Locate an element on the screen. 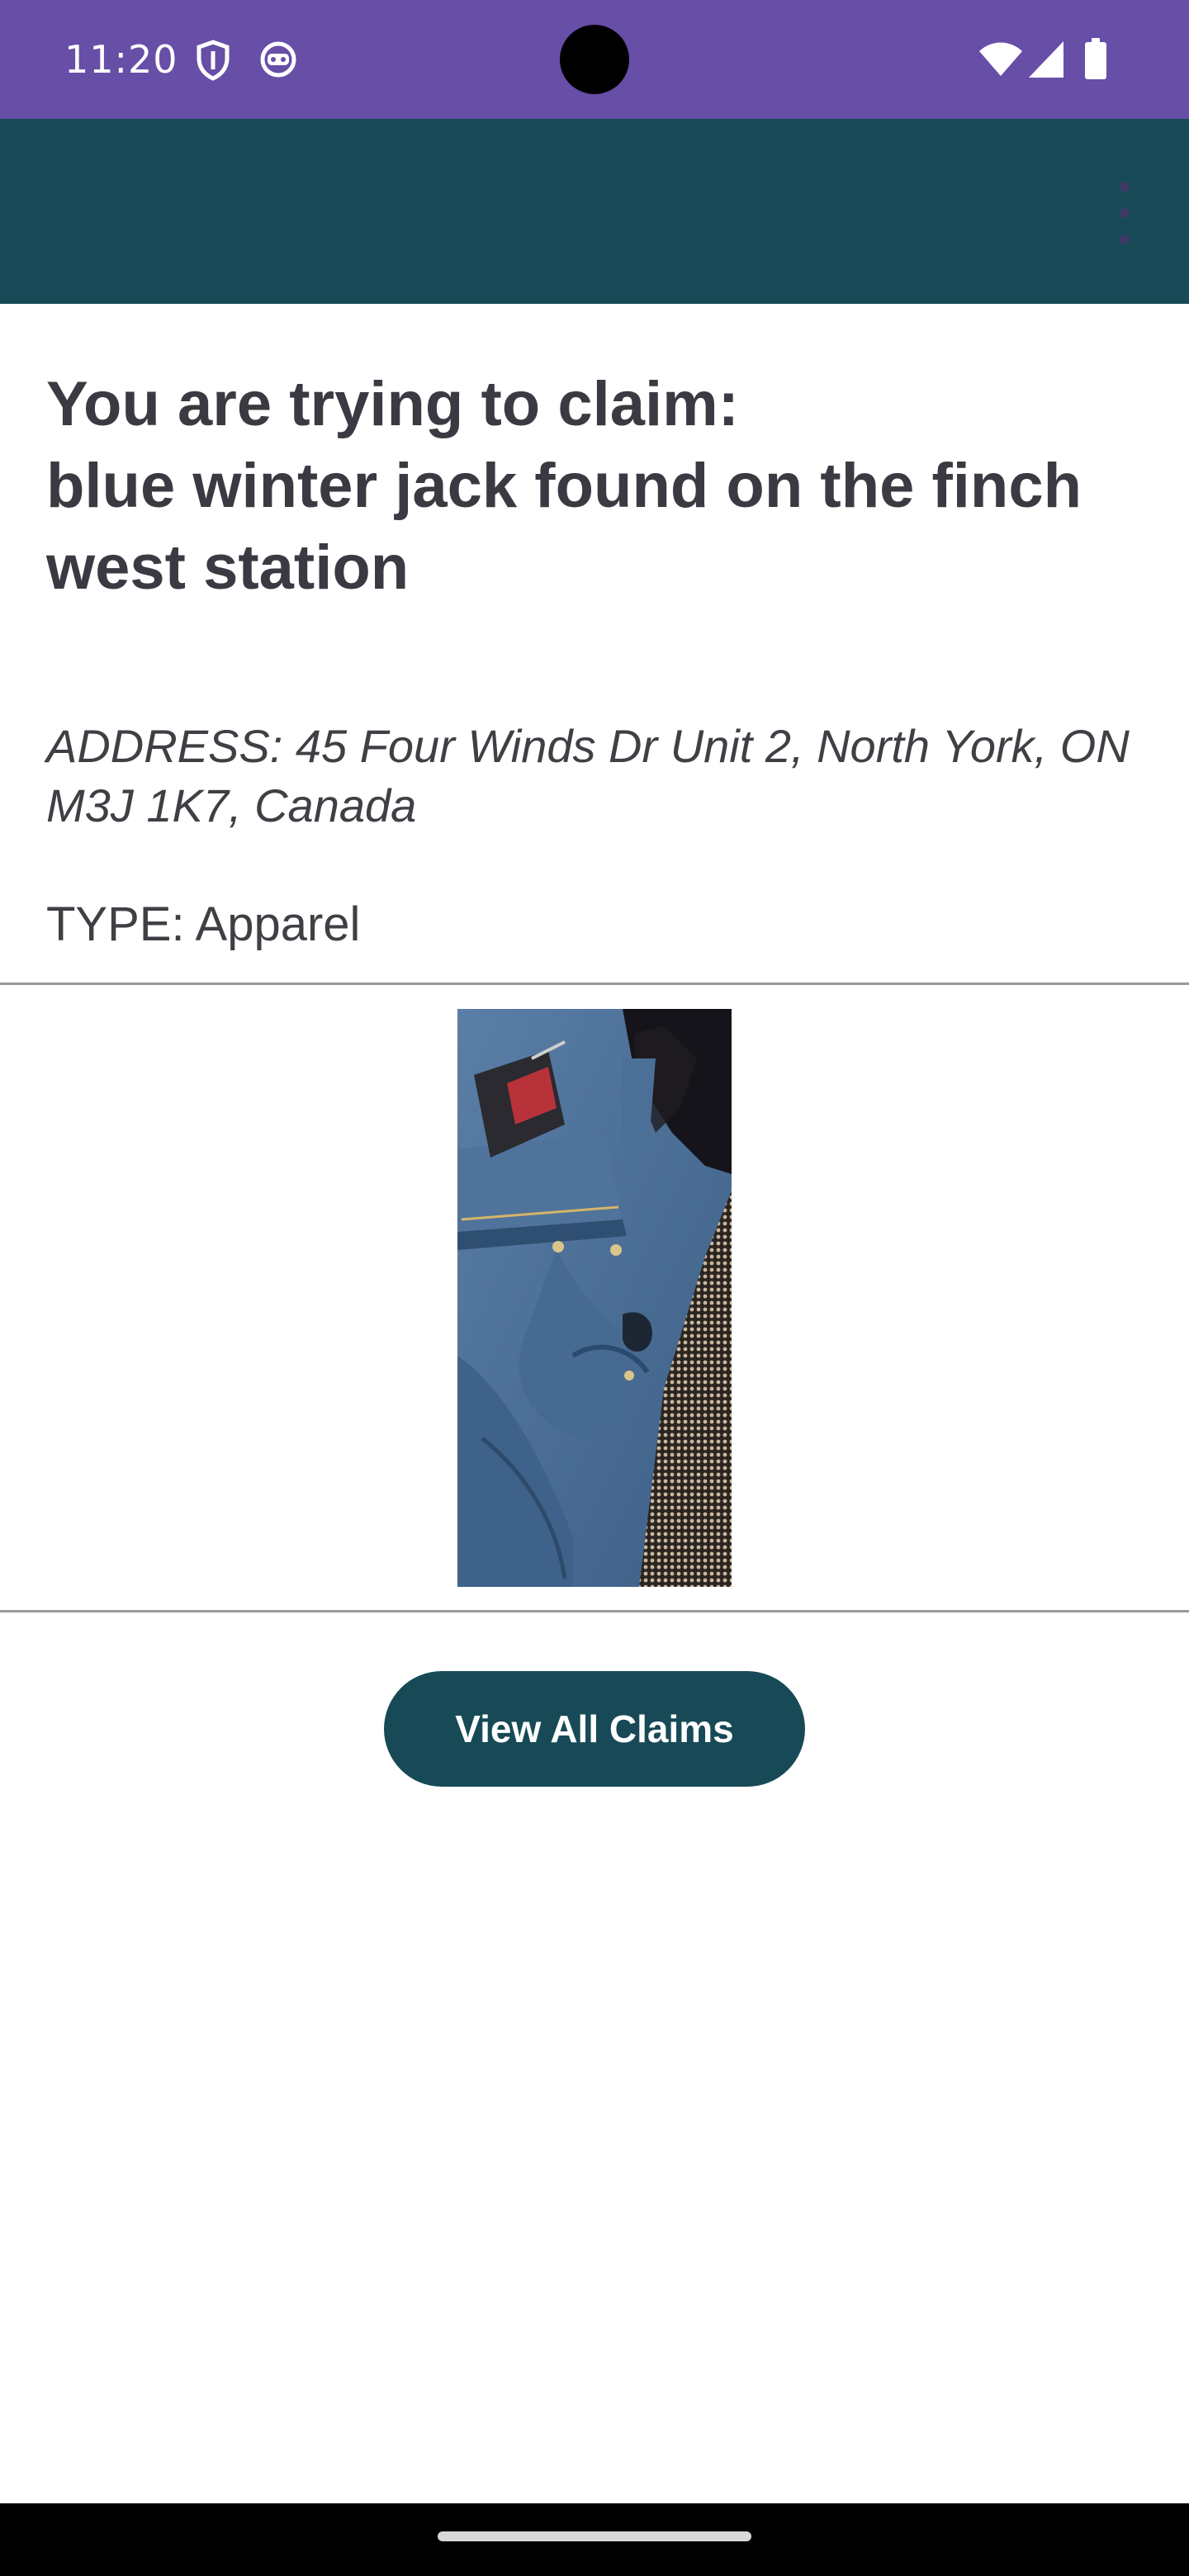  home-gesture-handle is located at coordinates (594, 2536).